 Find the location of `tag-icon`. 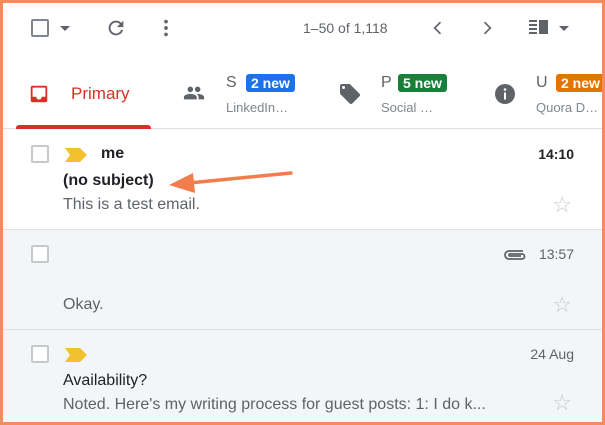

tag-icon is located at coordinates (350, 94).